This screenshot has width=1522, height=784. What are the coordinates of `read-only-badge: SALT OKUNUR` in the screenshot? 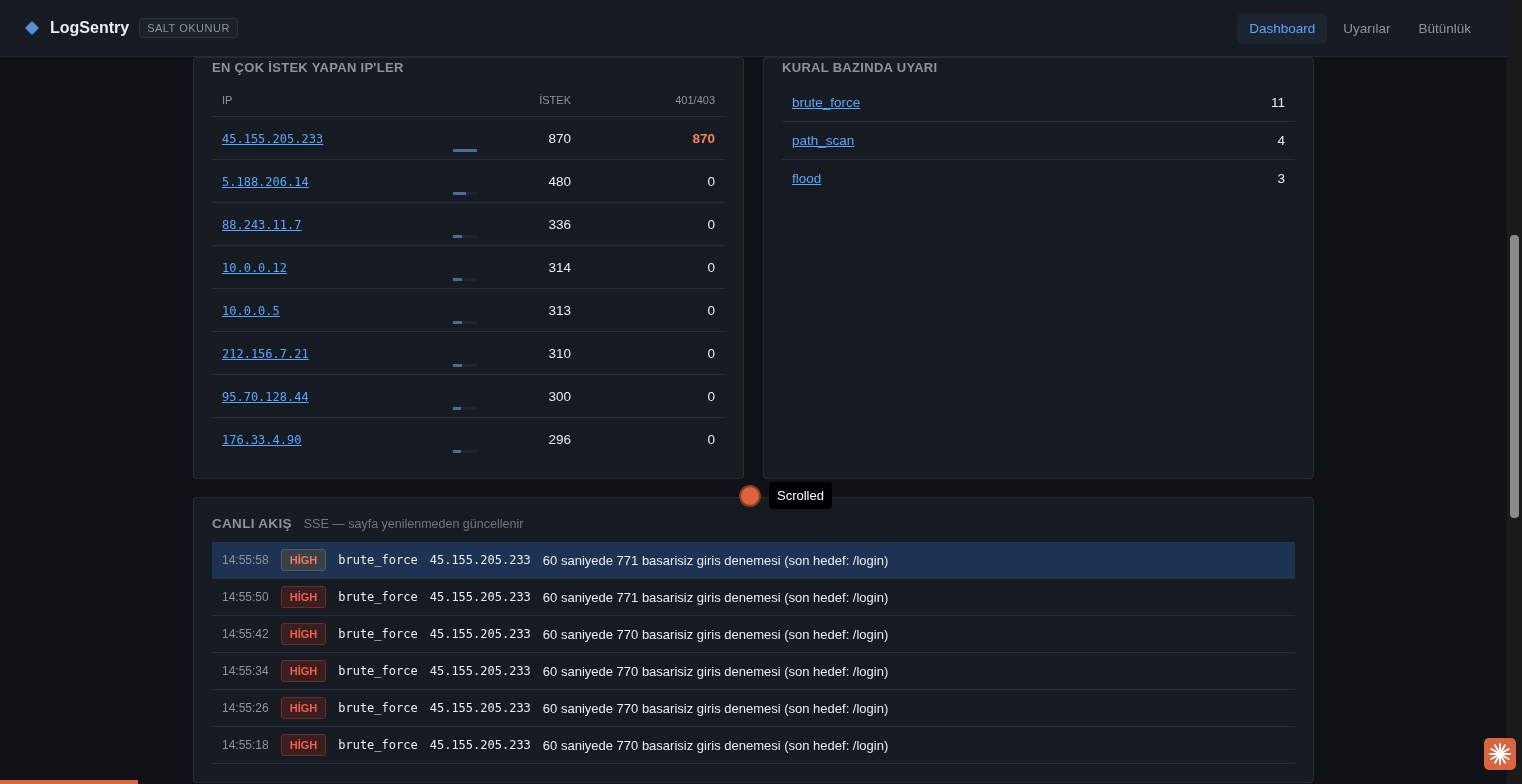 It's located at (188, 28).